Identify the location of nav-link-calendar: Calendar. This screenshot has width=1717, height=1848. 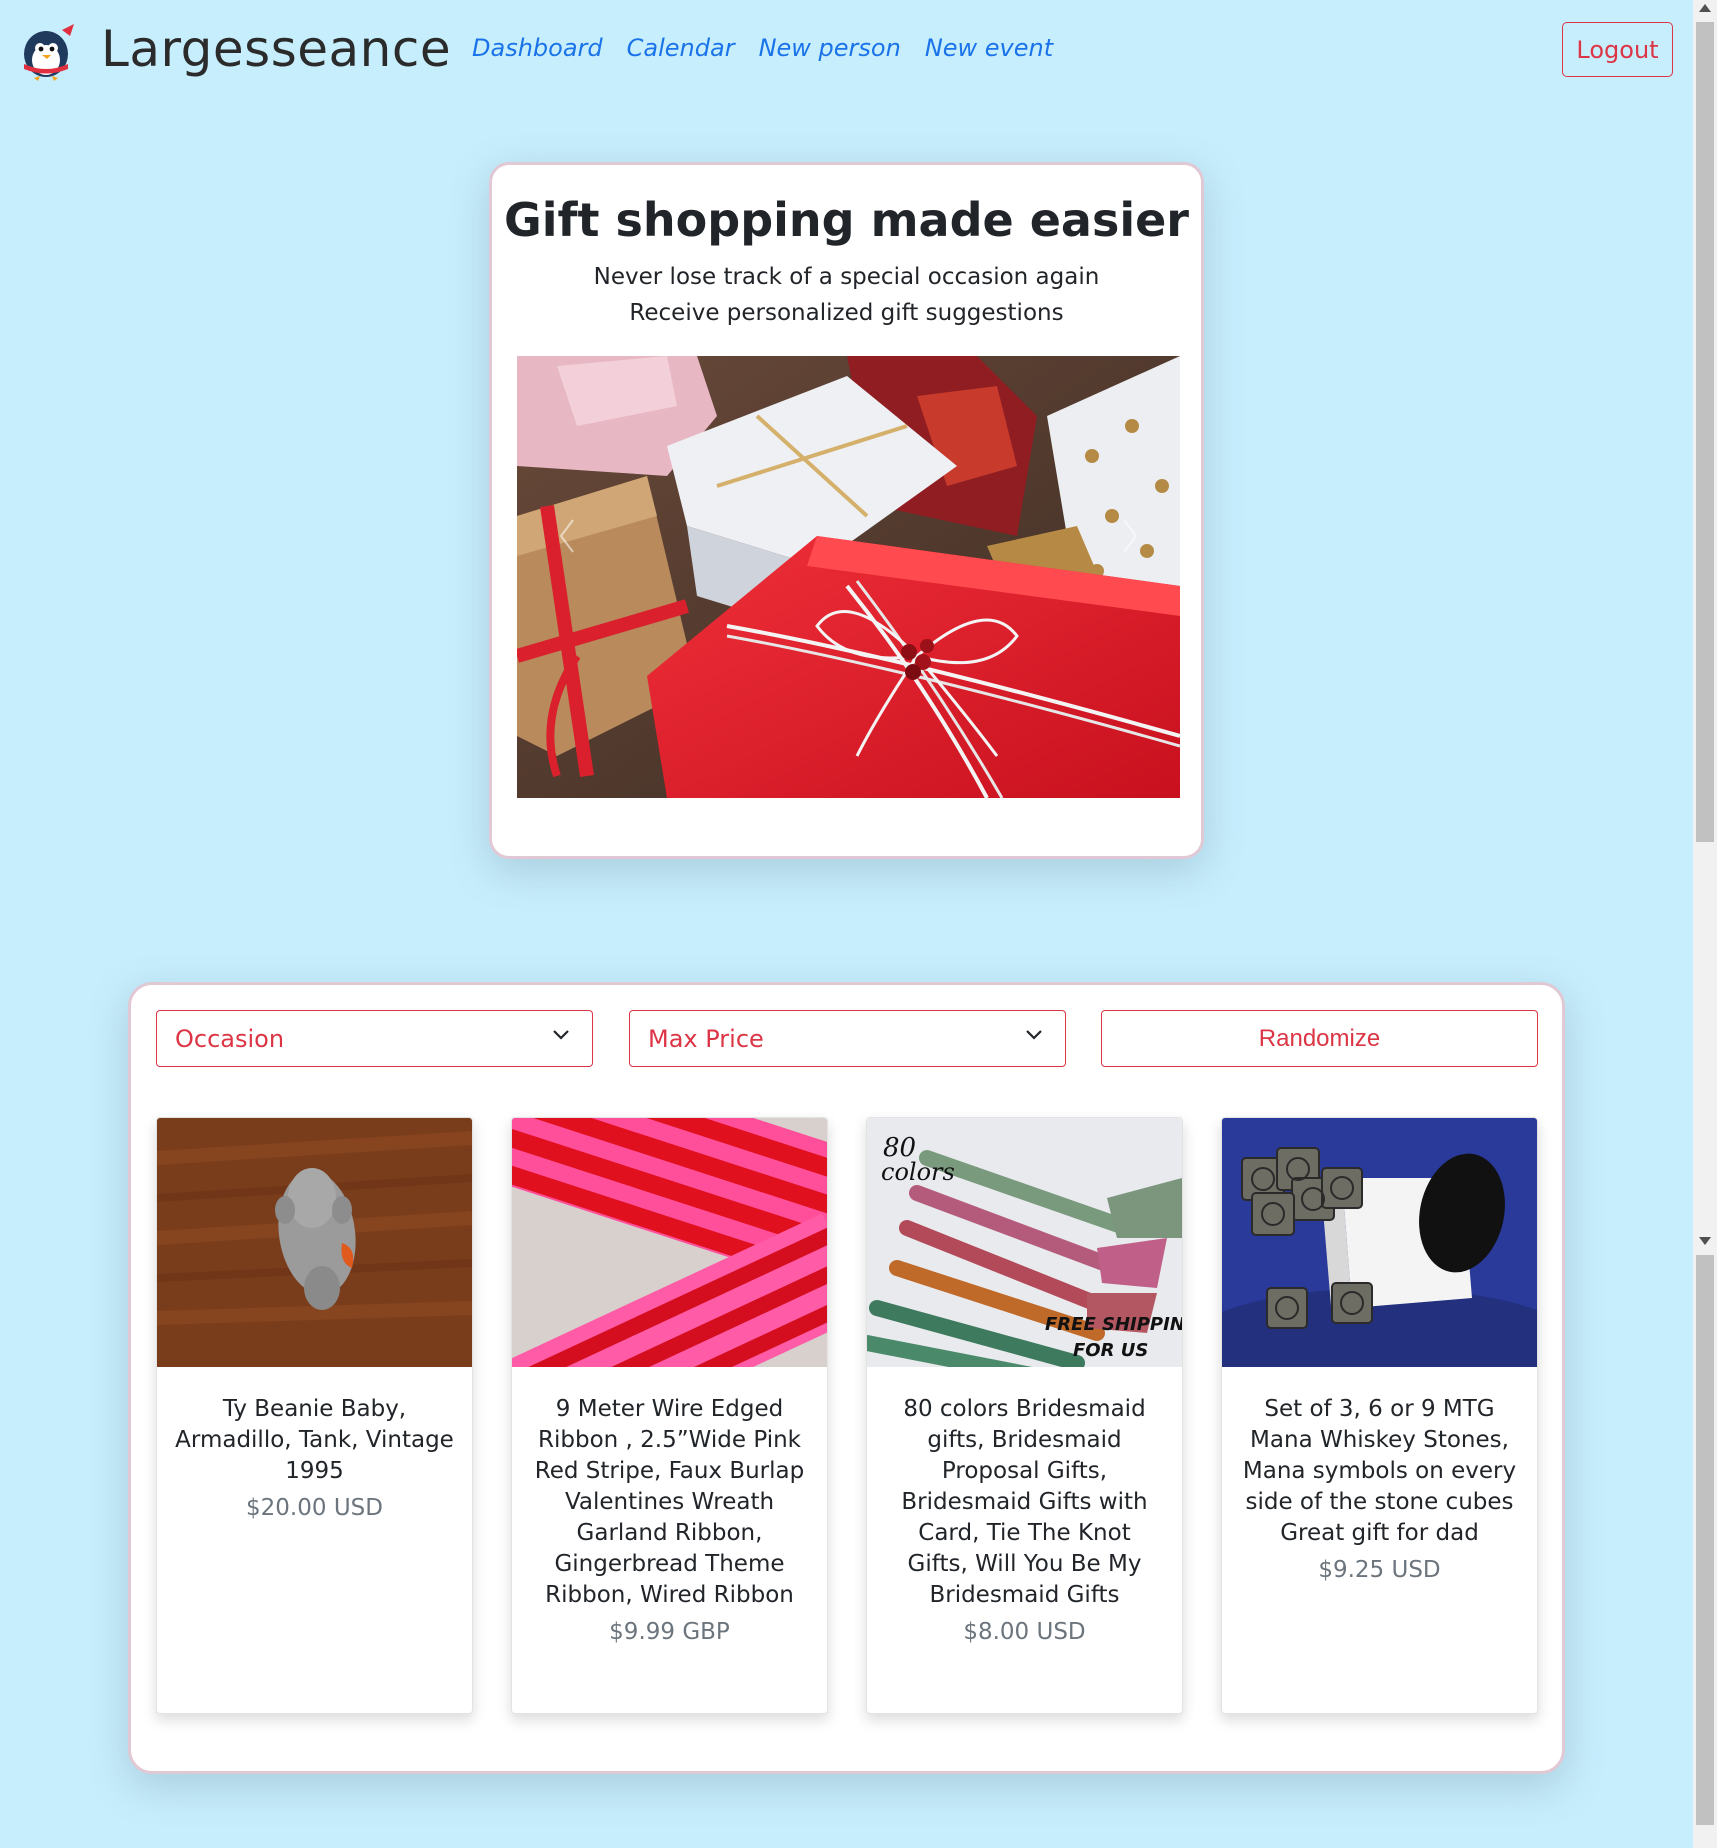
(681, 48).